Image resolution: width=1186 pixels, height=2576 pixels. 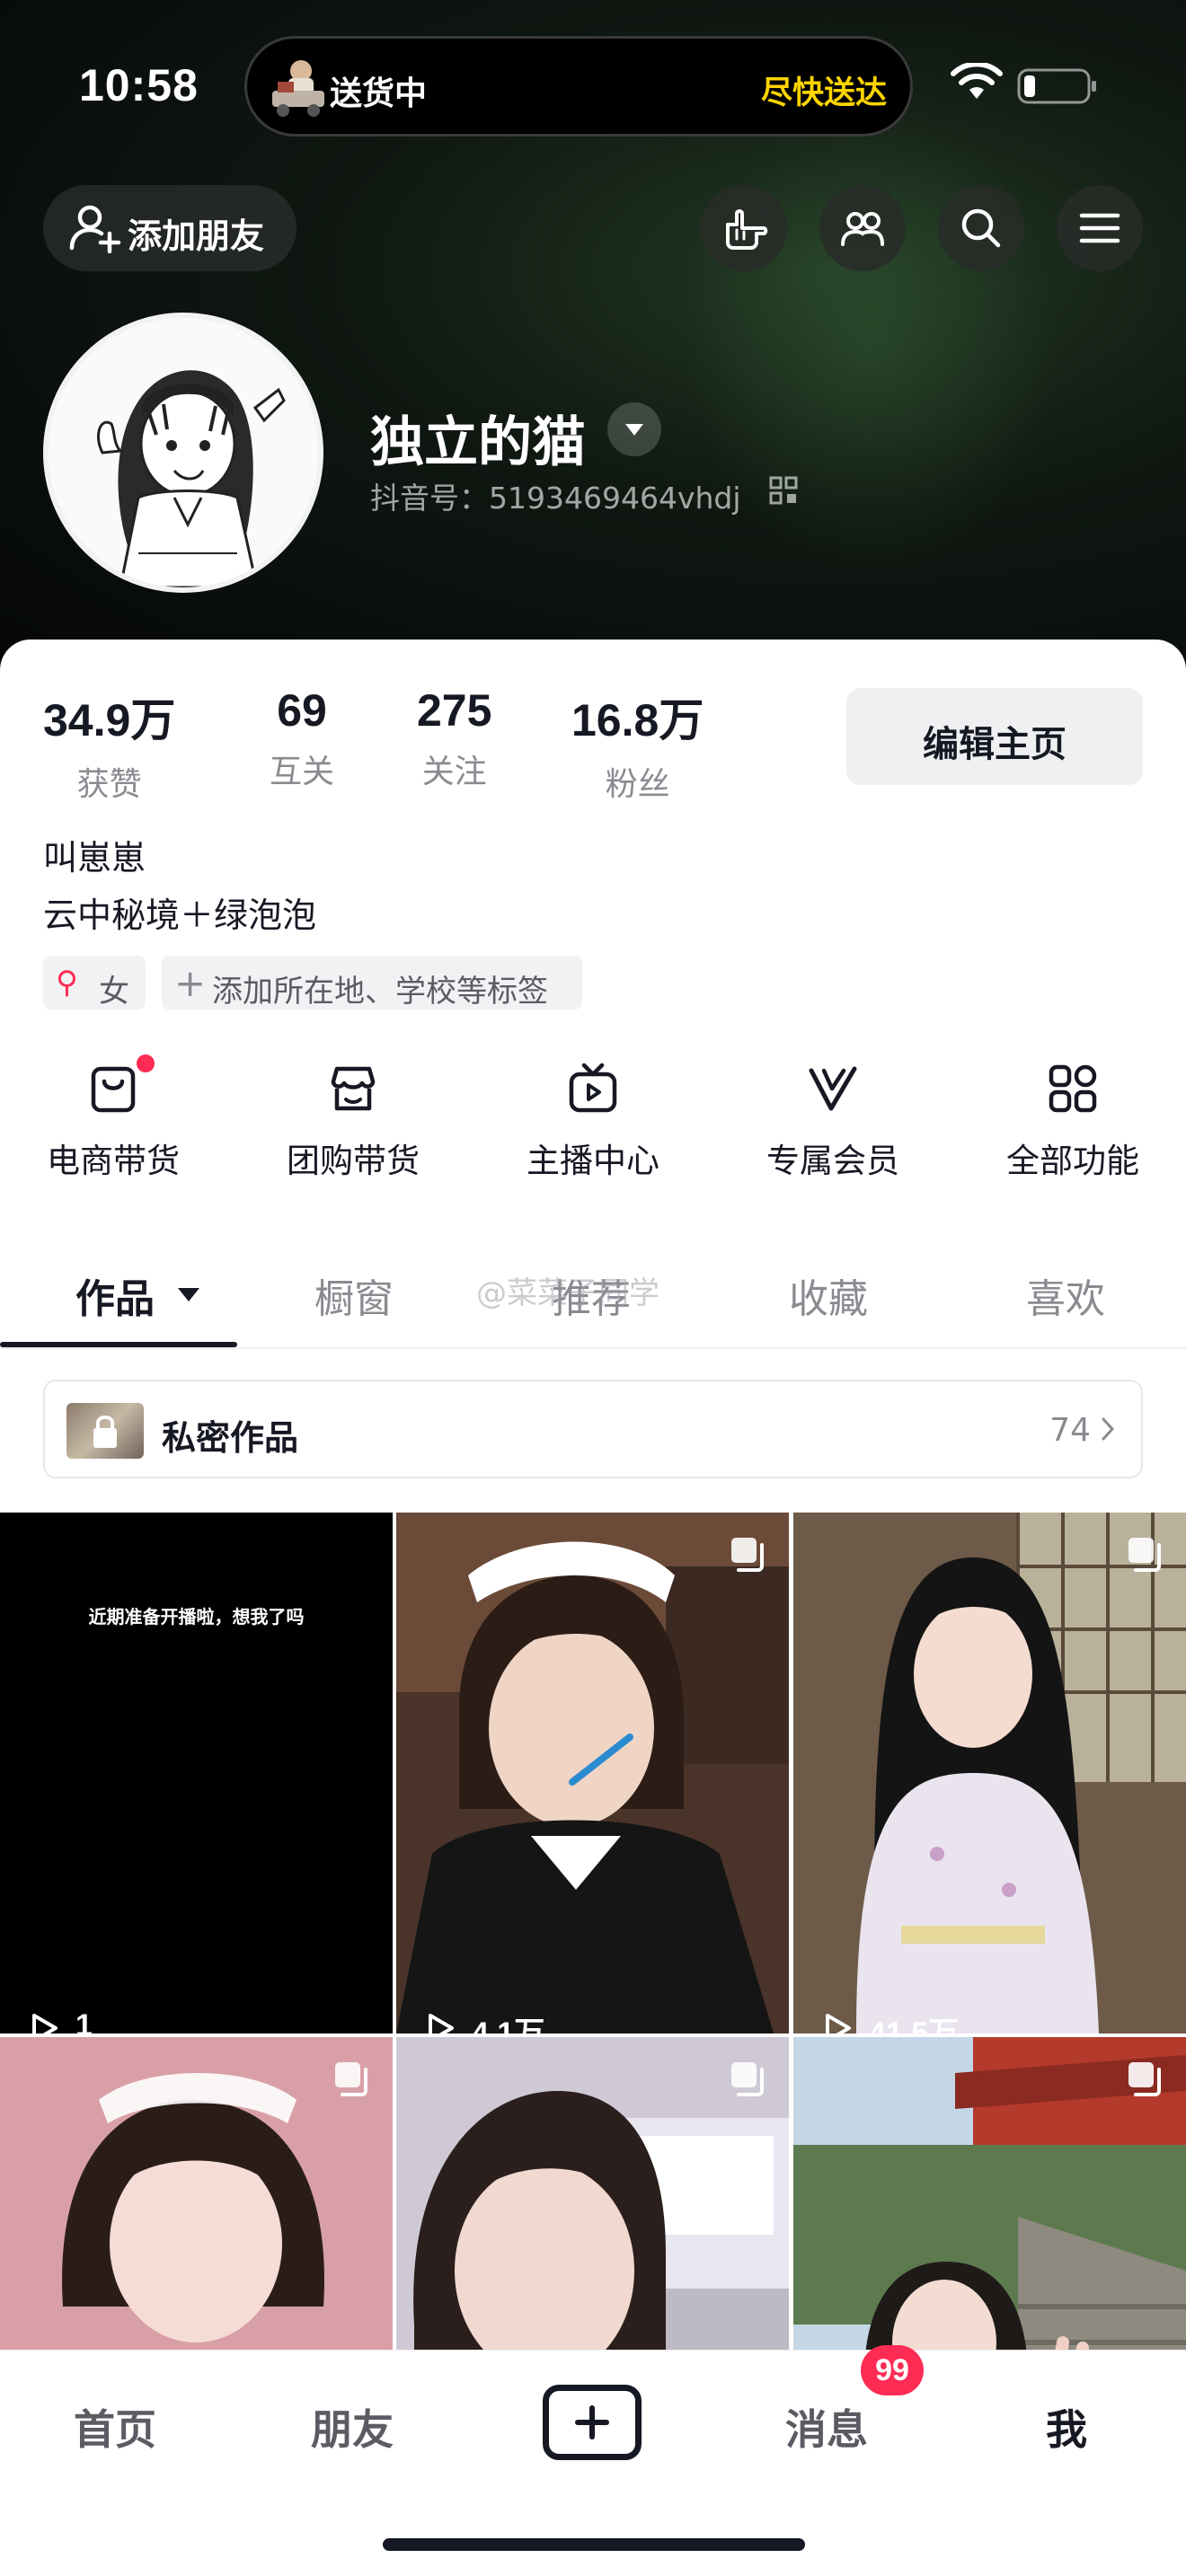 I want to click on stat-label: 关注, so click(x=454, y=772).